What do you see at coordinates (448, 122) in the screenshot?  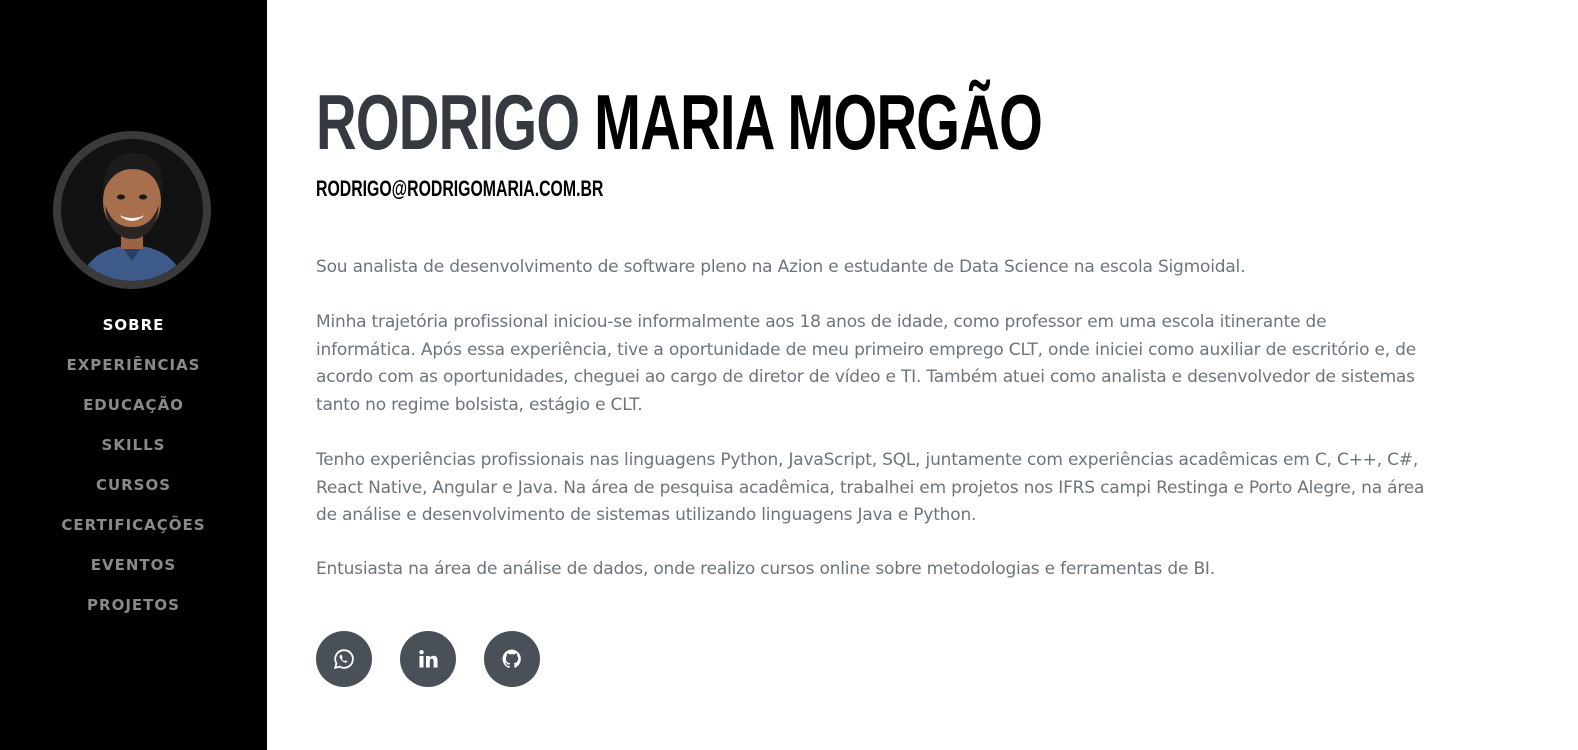 I see `first-name: RODRIGO` at bounding box center [448, 122].